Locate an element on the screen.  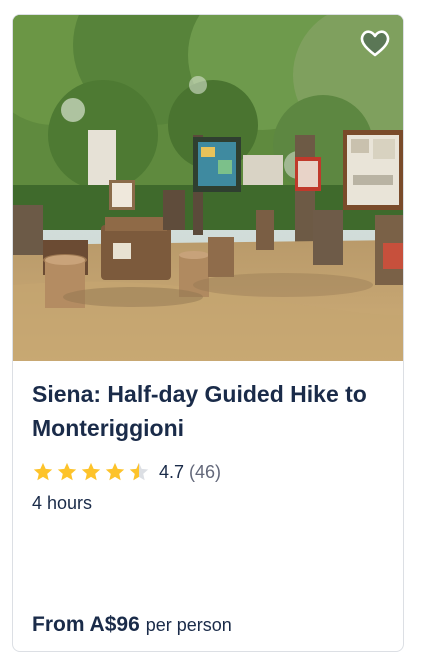
rating-value: 4.7 is located at coordinates (172, 471).